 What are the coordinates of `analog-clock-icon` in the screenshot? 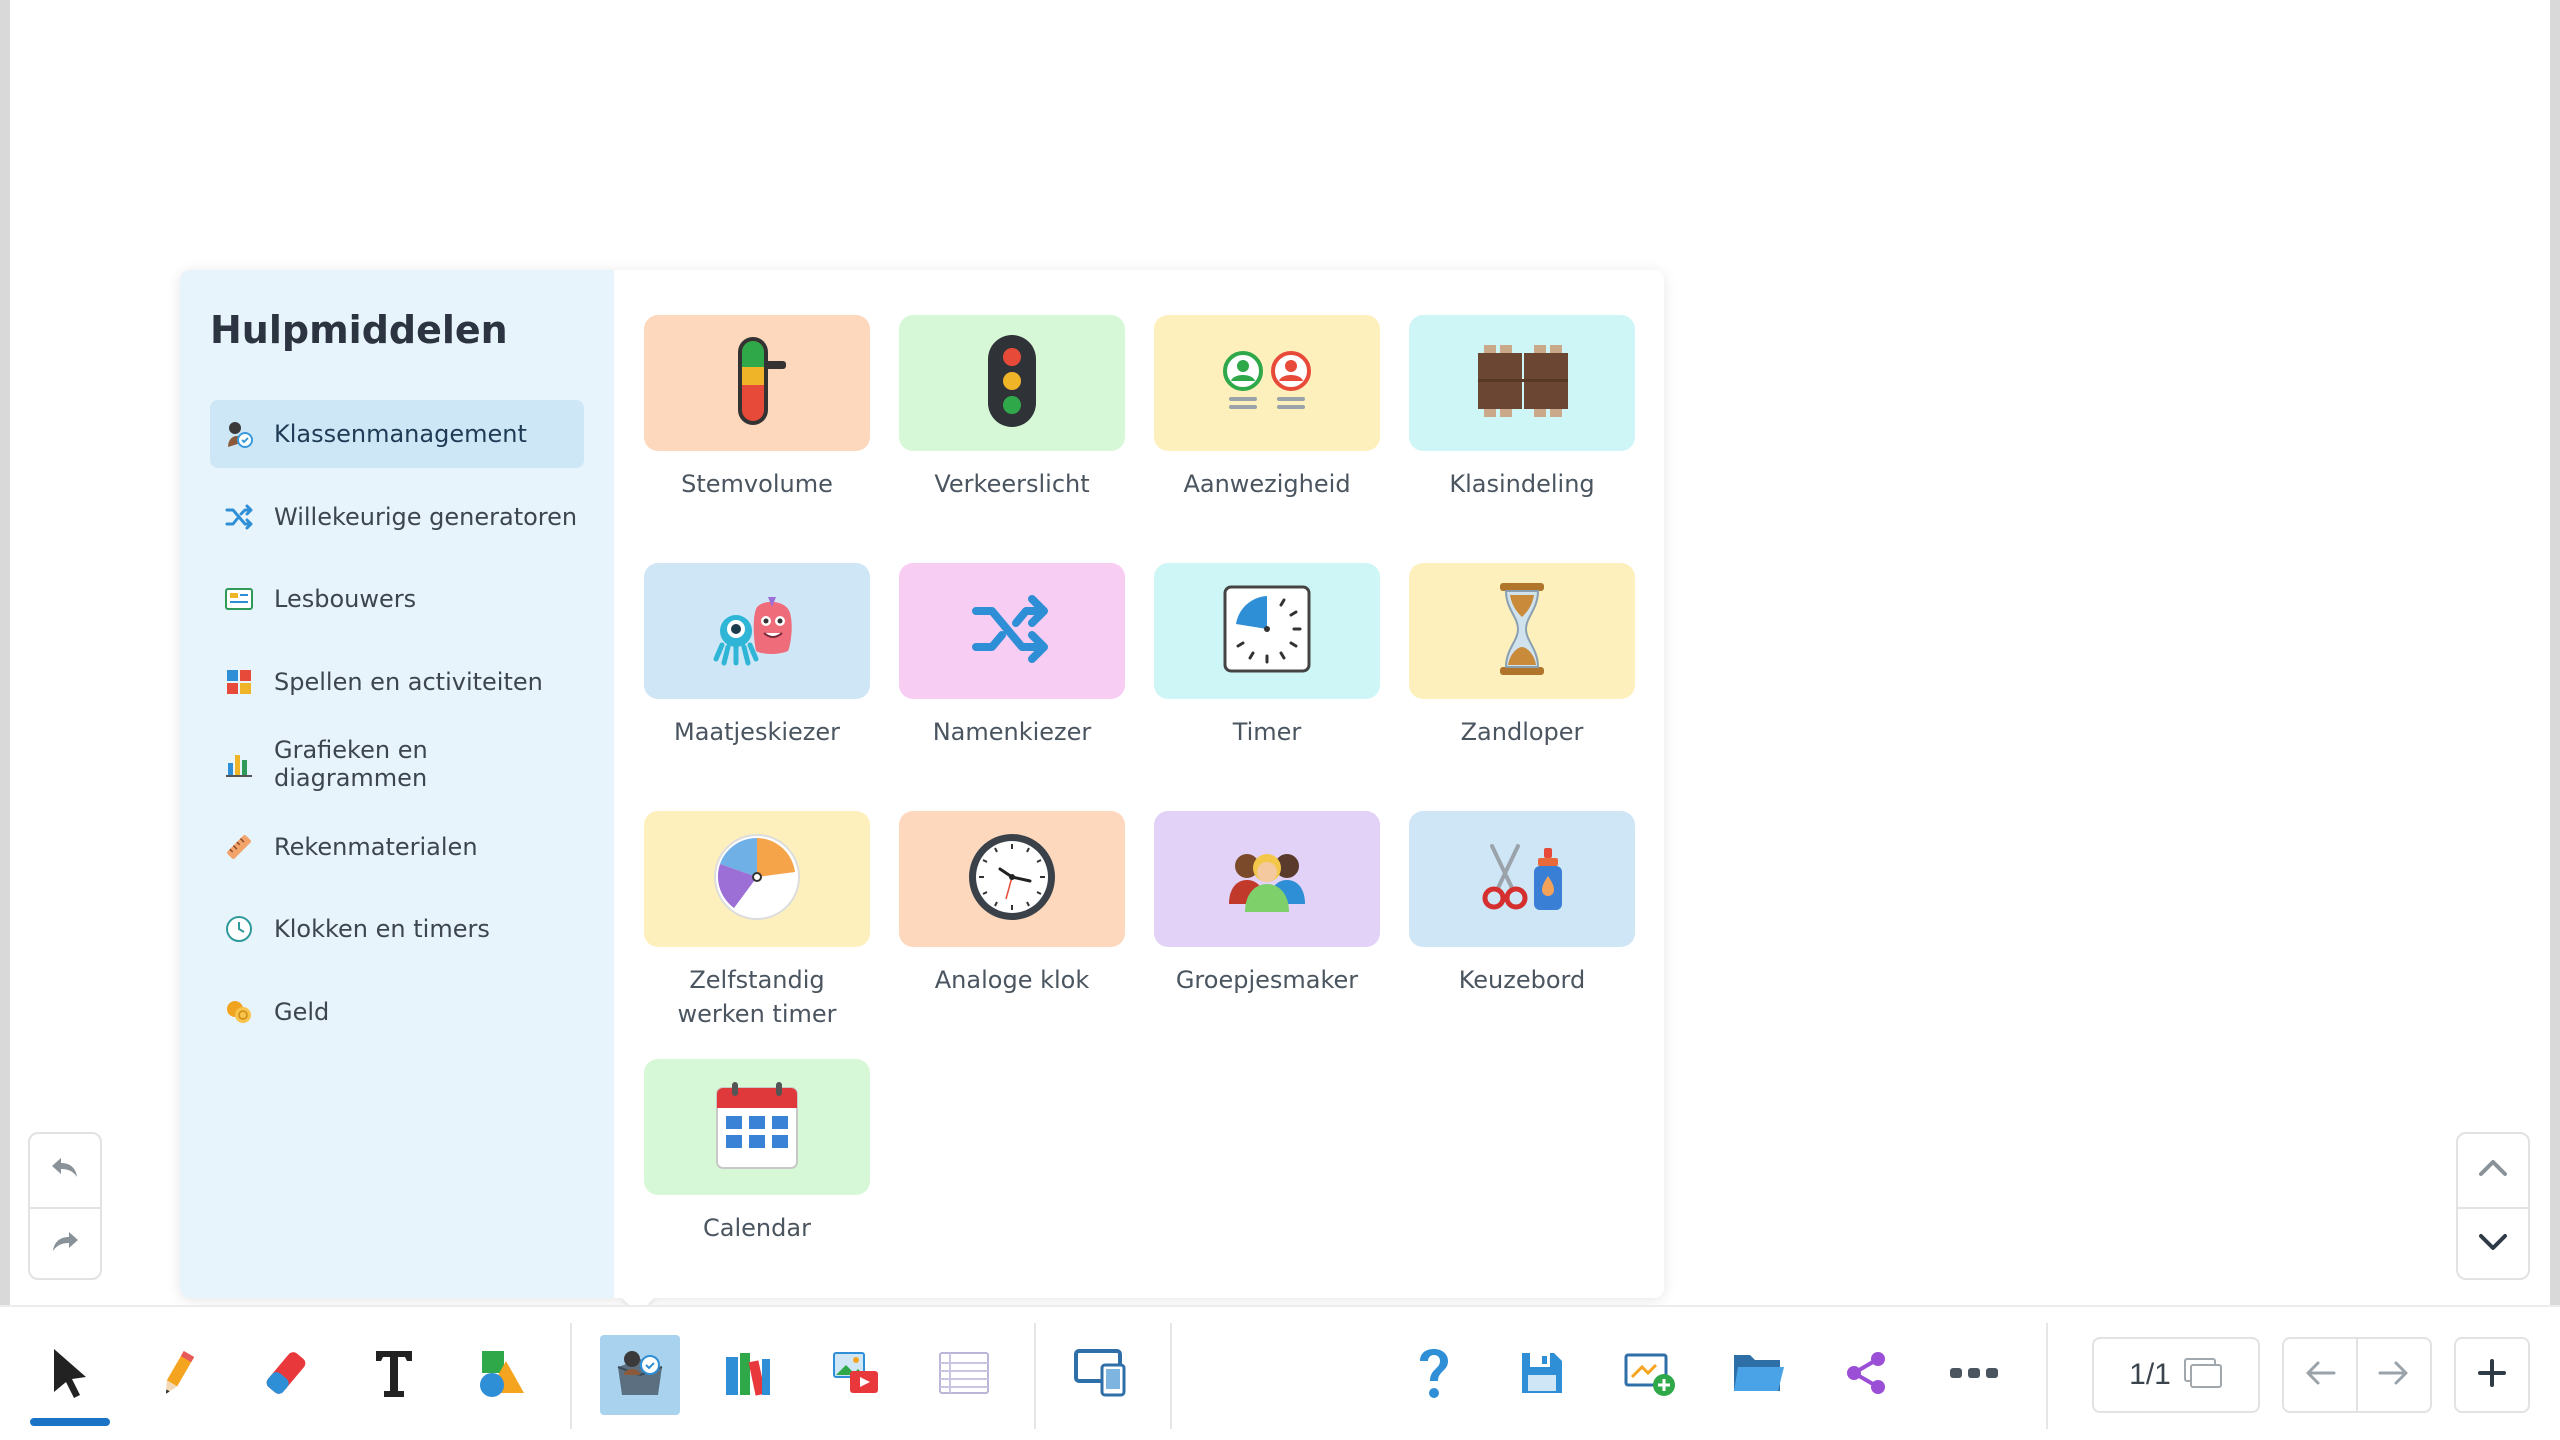 It's located at (1012, 879).